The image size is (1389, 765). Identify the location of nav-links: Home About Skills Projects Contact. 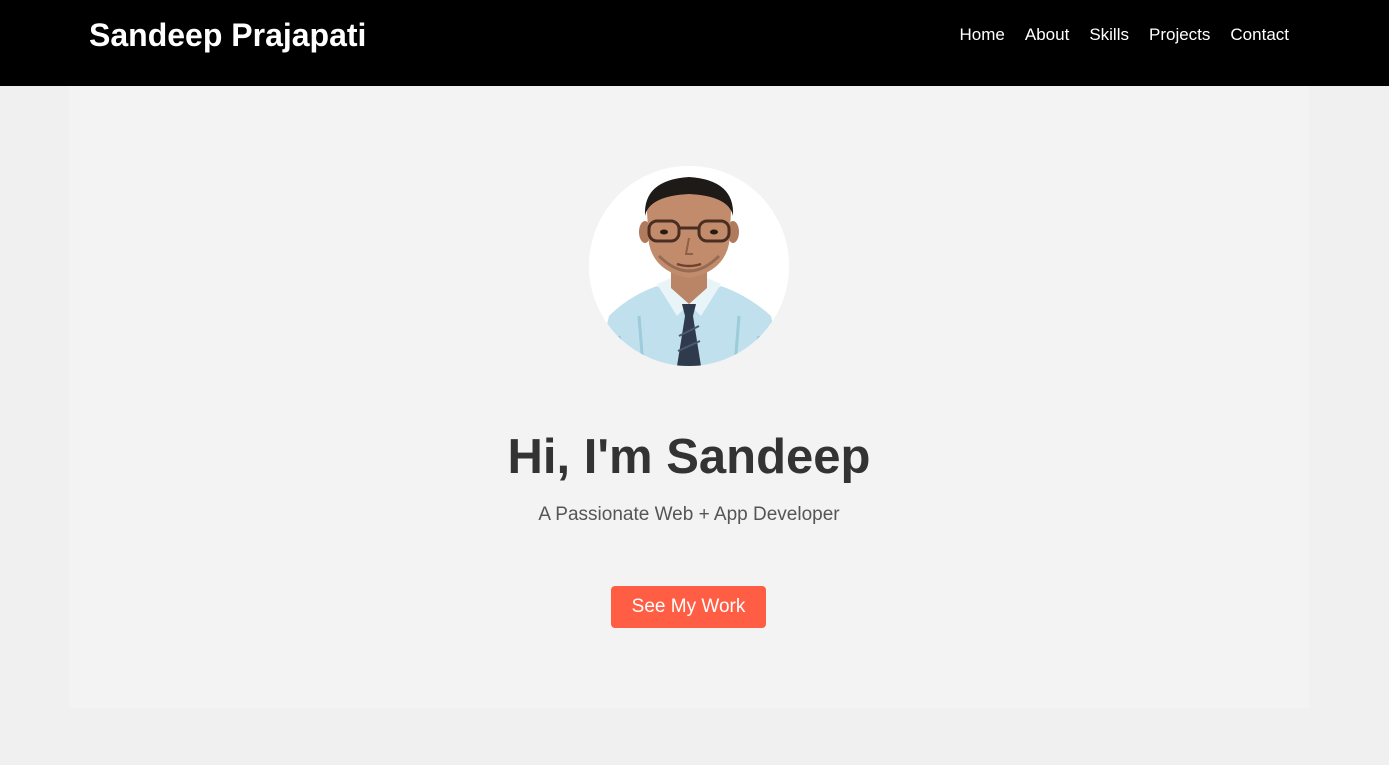
(1124, 35).